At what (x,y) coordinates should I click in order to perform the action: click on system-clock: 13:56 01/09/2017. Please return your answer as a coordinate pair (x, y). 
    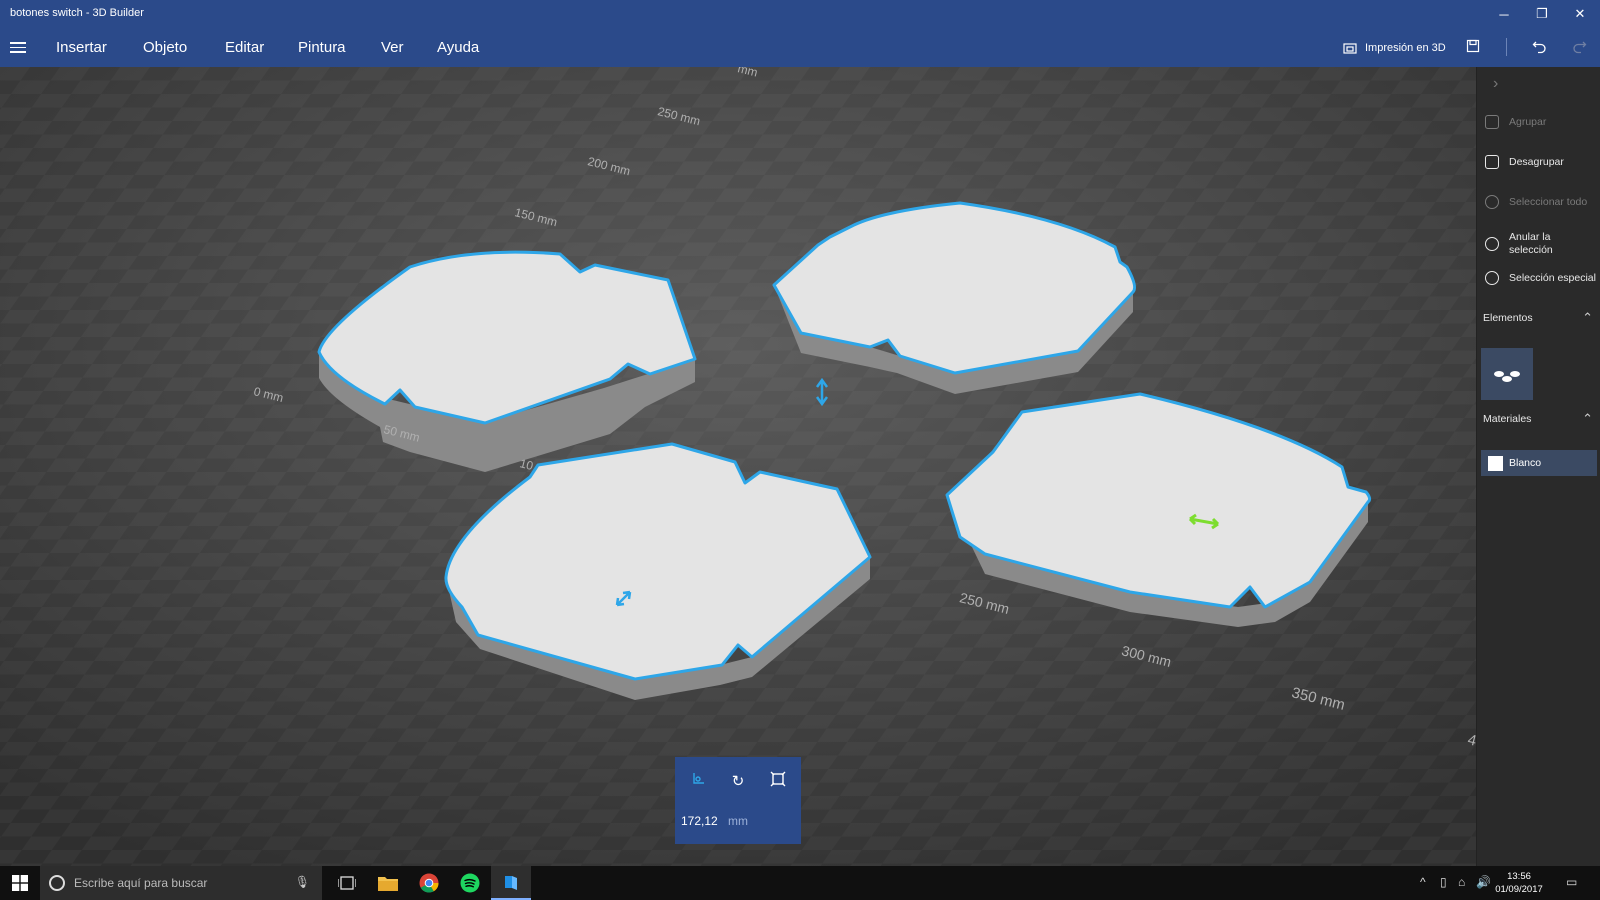
    Looking at the image, I should click on (1519, 883).